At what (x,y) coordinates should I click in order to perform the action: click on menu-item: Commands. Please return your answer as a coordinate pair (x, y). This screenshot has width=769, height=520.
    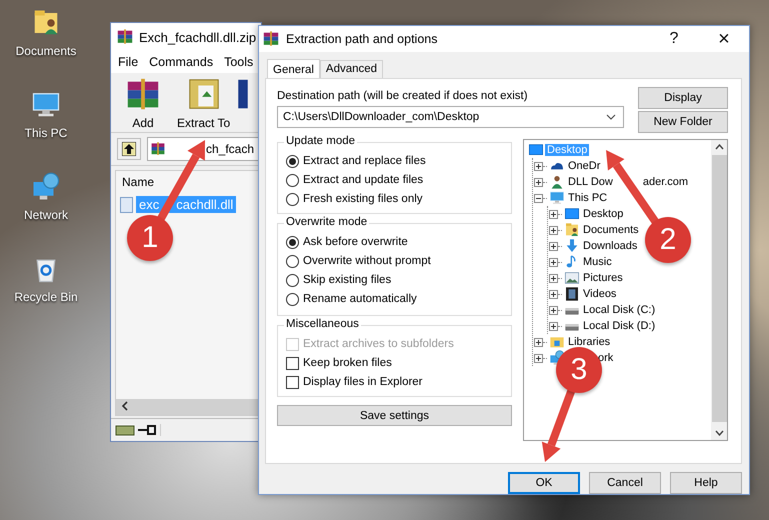
    Looking at the image, I should click on (181, 62).